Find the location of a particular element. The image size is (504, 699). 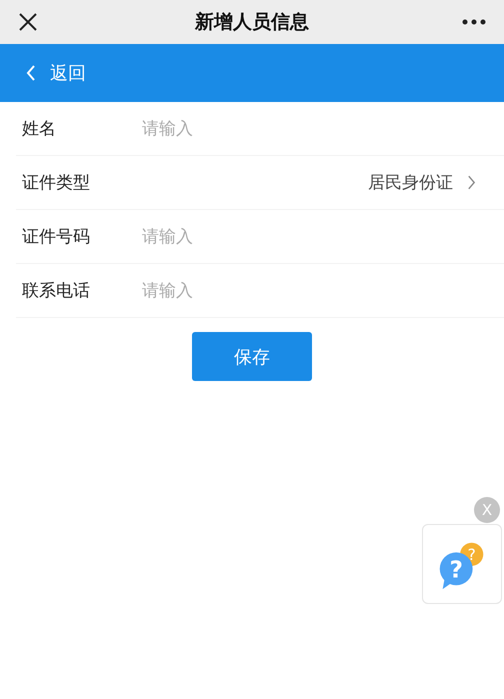

field-label: 证件号码 is located at coordinates (56, 237).